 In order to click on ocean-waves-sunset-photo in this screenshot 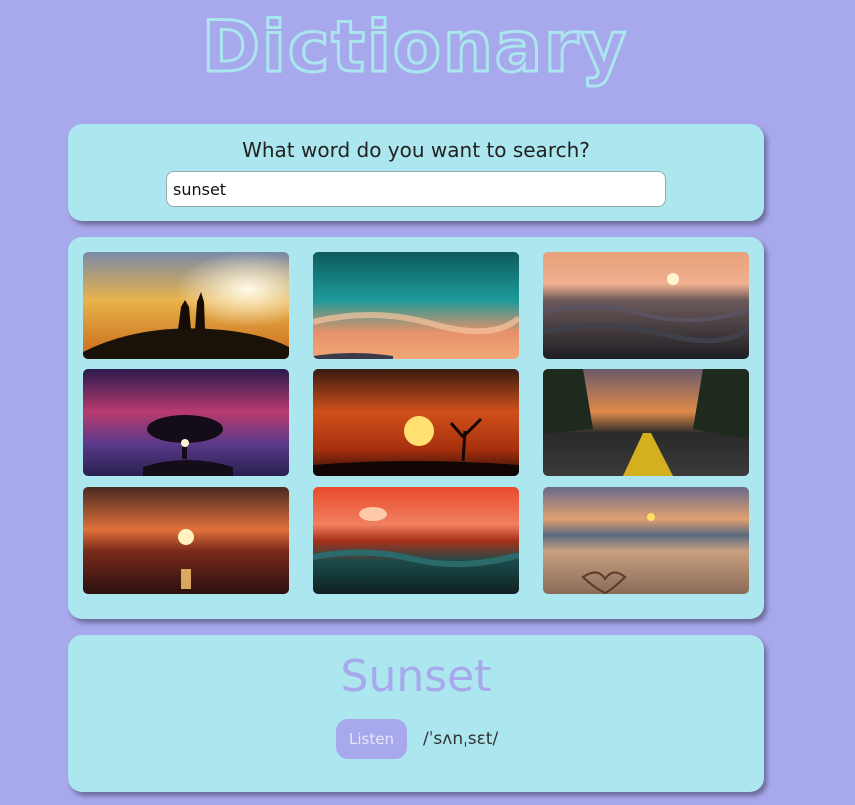, I will do `click(646, 305)`.